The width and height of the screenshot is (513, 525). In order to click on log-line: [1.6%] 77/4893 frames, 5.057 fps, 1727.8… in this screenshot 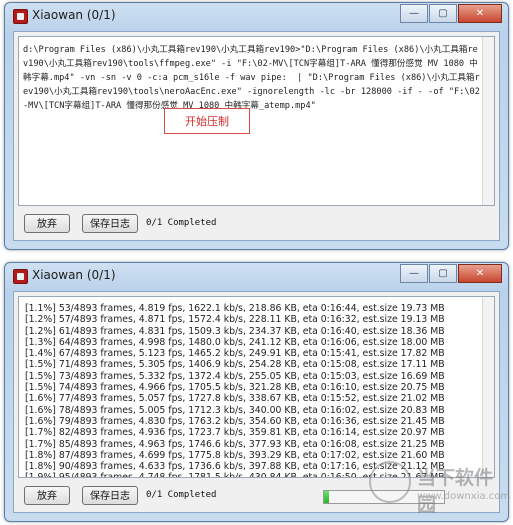, I will do `click(235, 399)`.